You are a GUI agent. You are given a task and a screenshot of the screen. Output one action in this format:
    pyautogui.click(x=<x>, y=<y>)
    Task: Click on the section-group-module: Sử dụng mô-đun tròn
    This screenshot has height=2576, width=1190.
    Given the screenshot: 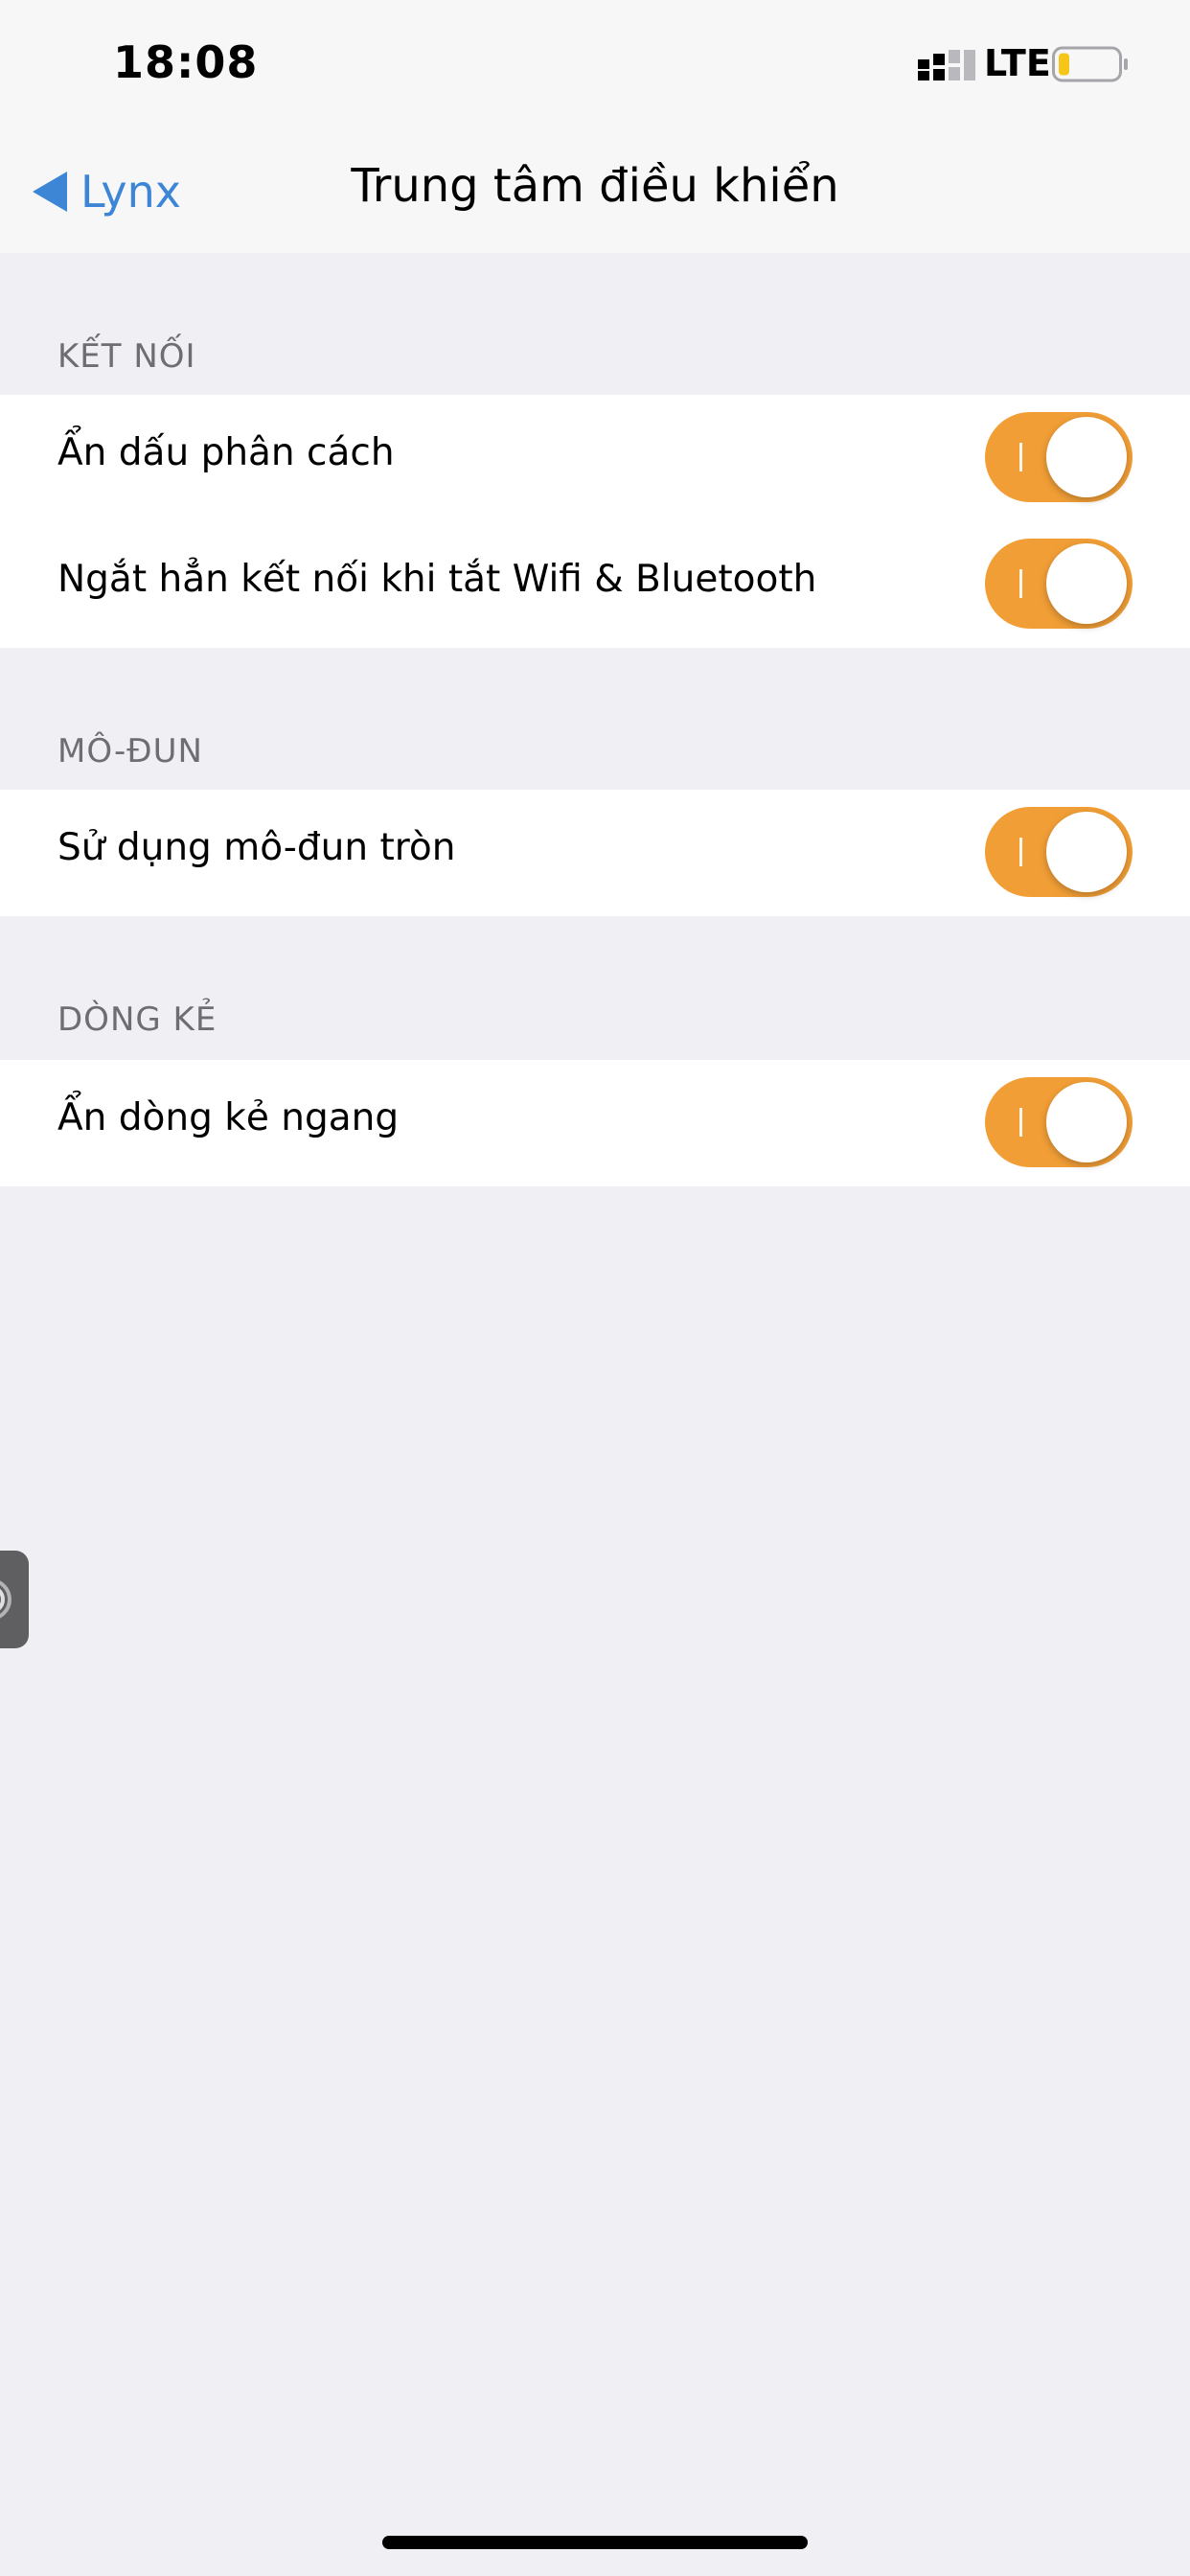 What is the action you would take?
    pyautogui.click(x=595, y=853)
    